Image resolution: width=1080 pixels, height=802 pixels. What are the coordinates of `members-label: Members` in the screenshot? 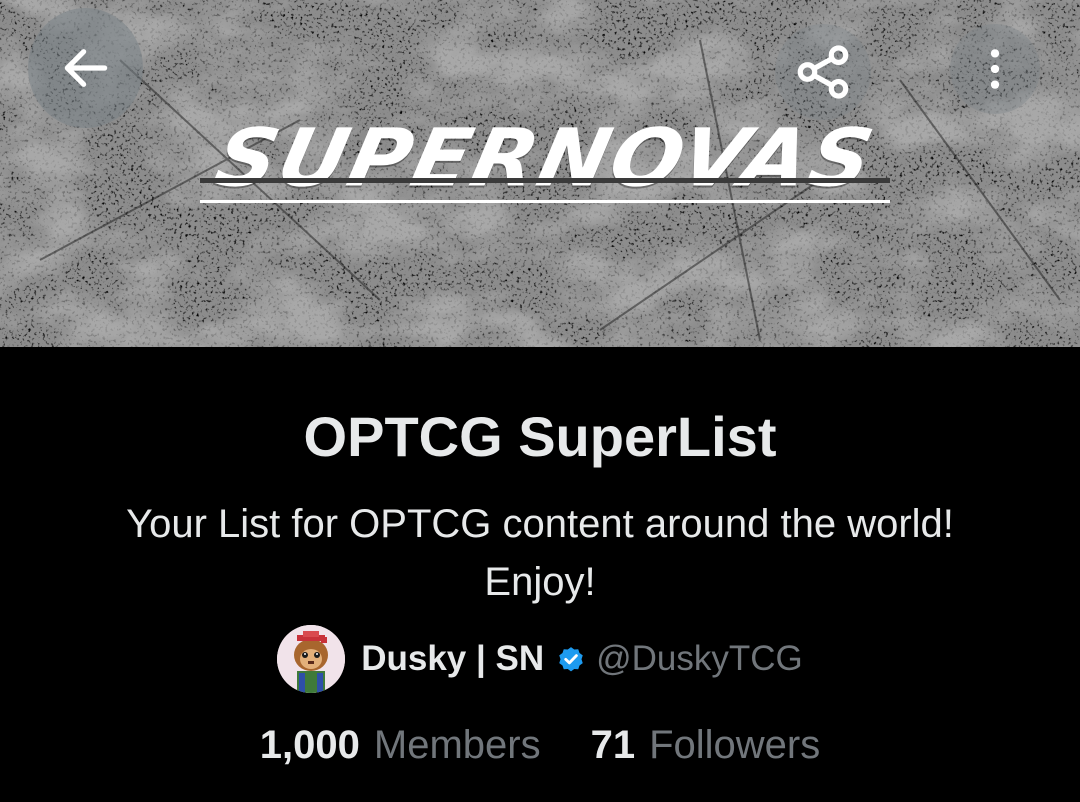 It's located at (457, 744).